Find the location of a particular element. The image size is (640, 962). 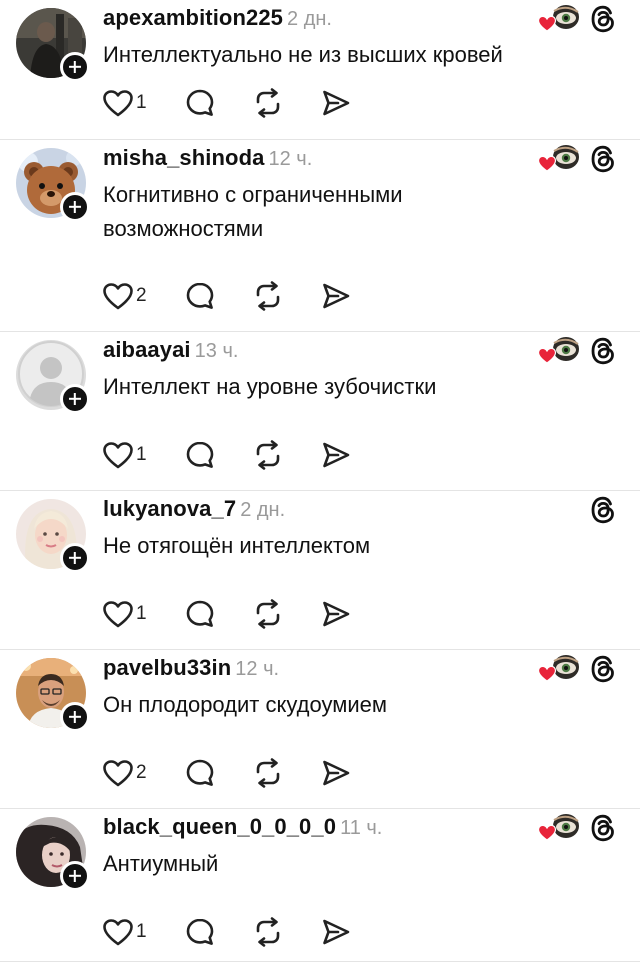

username: lukyanova_7 is located at coordinates (169, 508).